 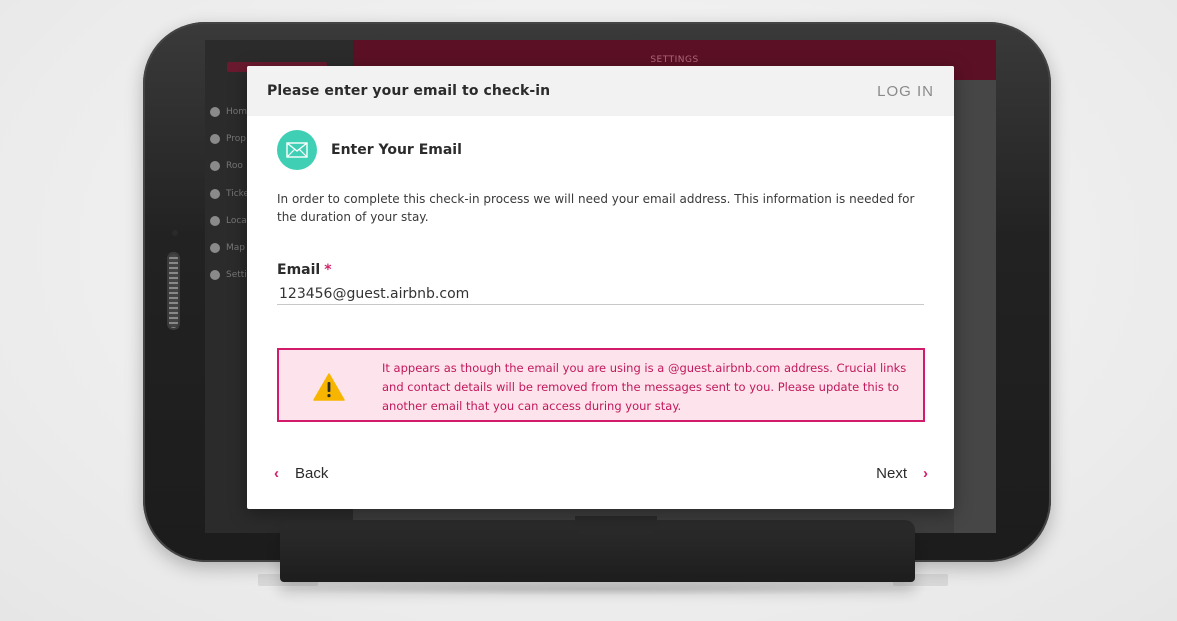 I want to click on email-input, so click(x=600, y=294).